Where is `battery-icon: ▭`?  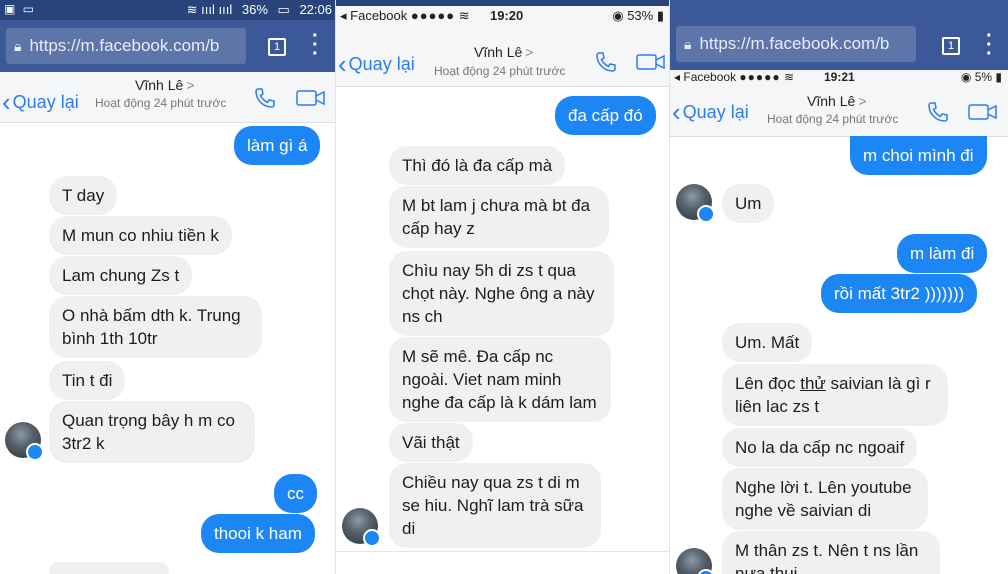 battery-icon: ▭ is located at coordinates (283, 9).